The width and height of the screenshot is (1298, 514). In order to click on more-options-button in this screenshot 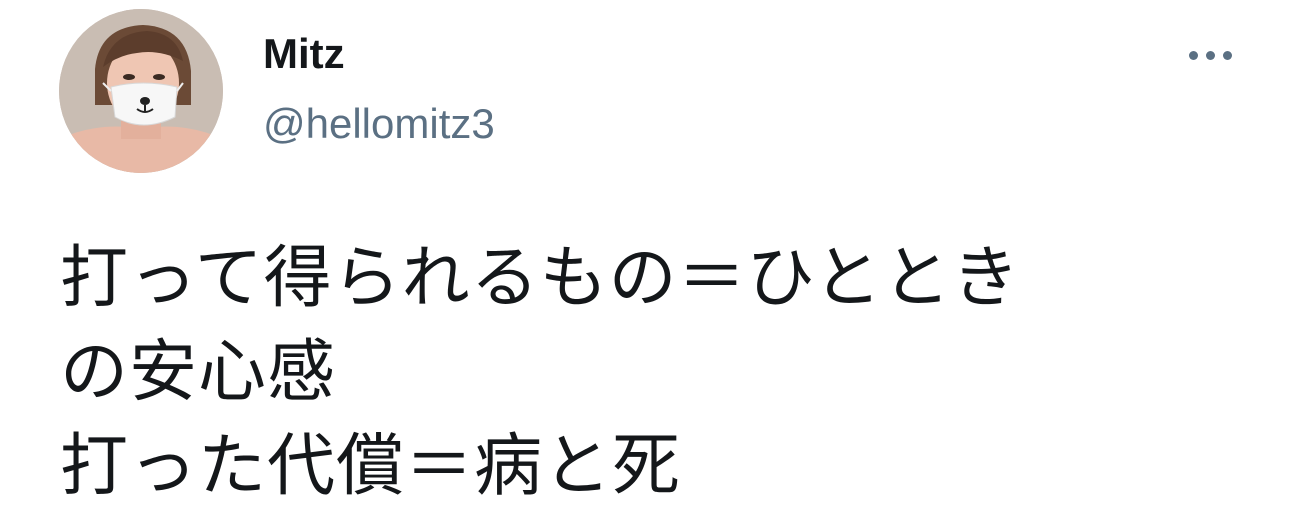, I will do `click(1210, 55)`.